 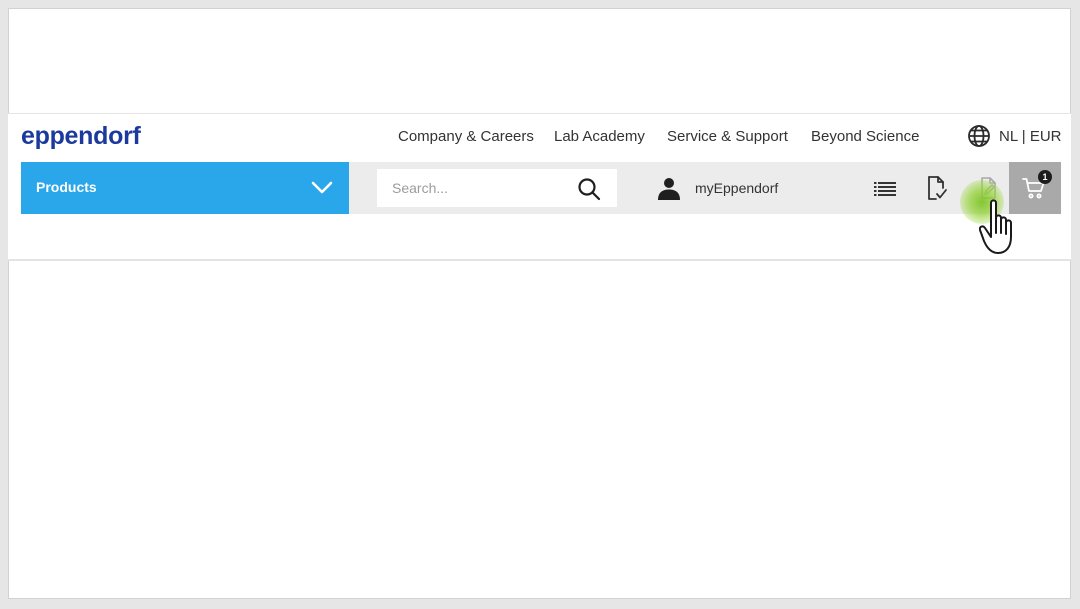 I want to click on nav-link-beyond-science: Beyond Science, so click(x=865, y=136).